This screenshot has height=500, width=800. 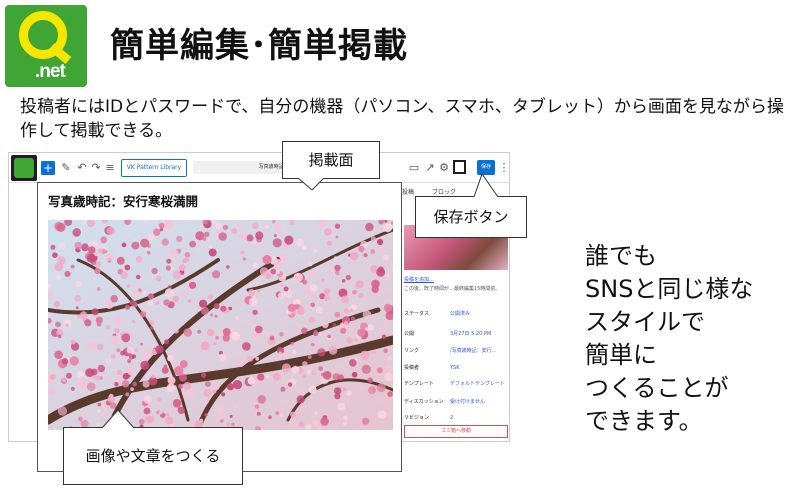 What do you see at coordinates (48, 168) in the screenshot?
I see `plus-icon: +` at bounding box center [48, 168].